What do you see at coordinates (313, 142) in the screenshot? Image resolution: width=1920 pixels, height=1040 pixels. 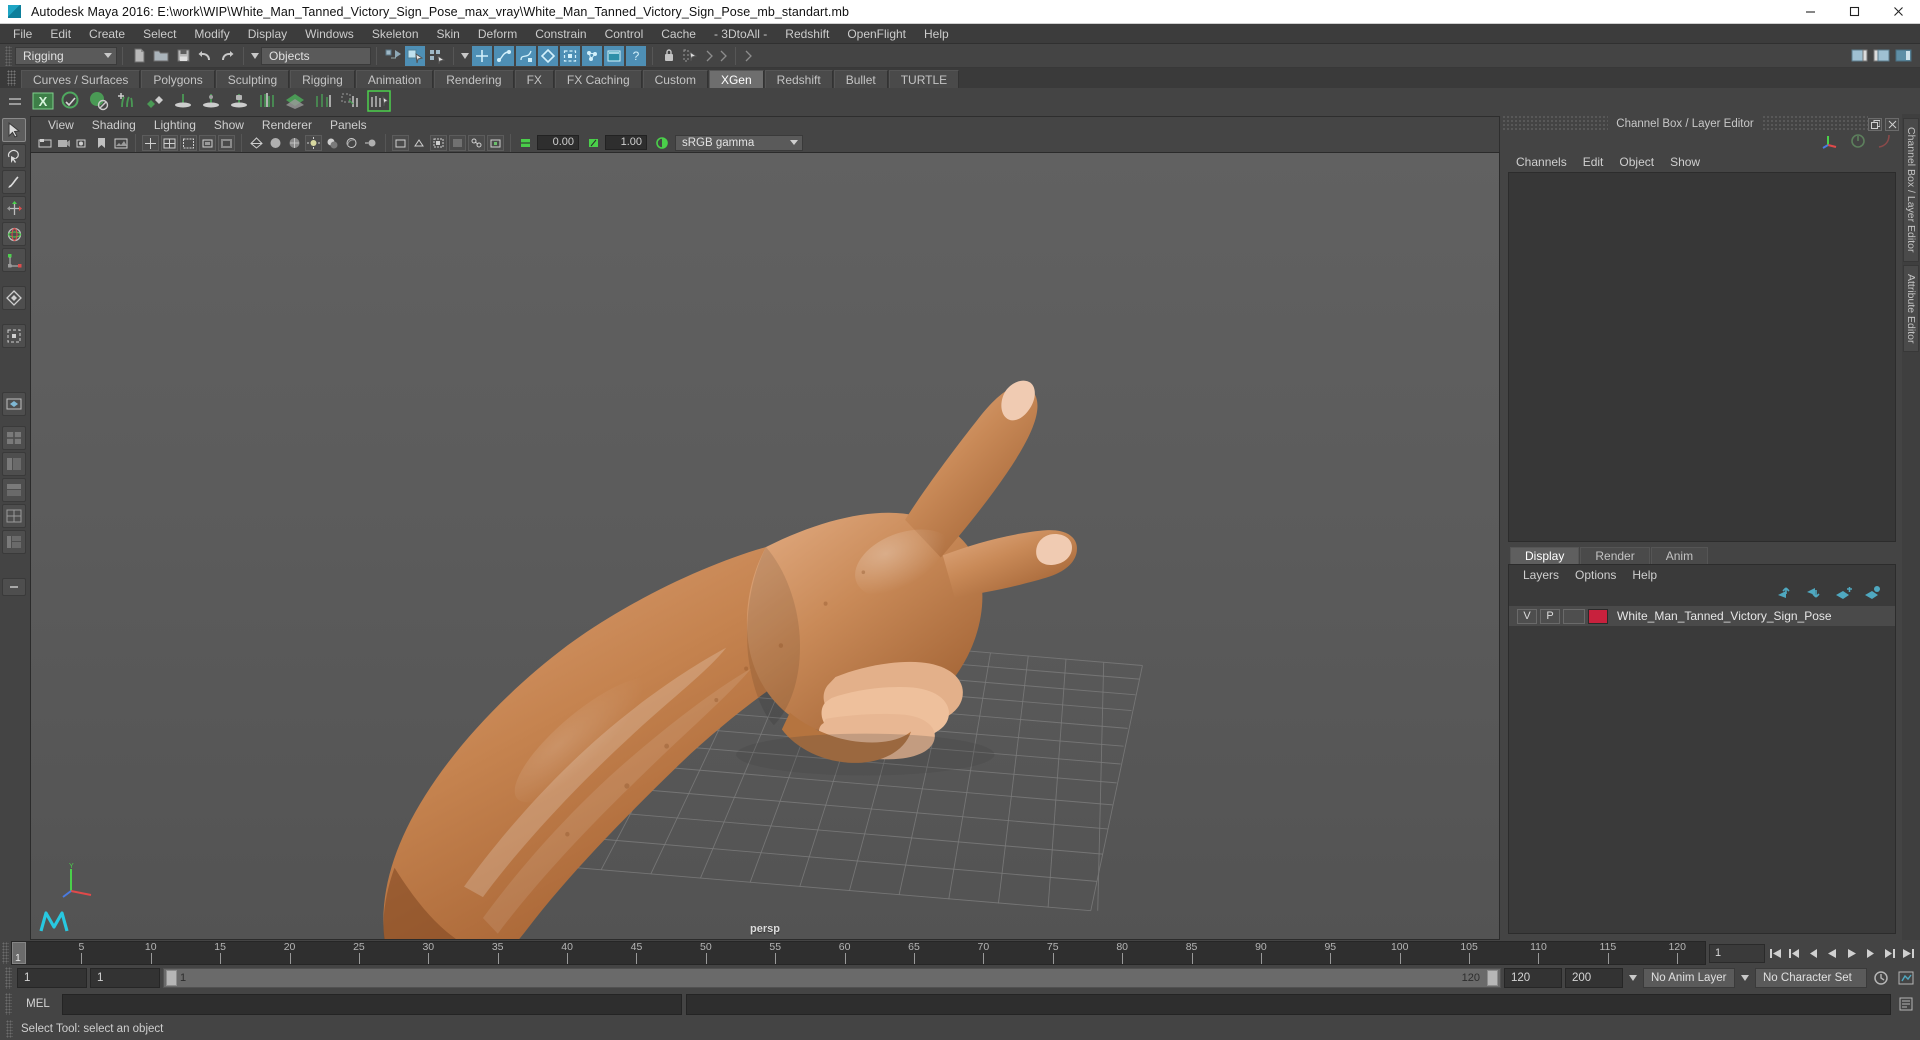 I see `use-all-lights-icon` at bounding box center [313, 142].